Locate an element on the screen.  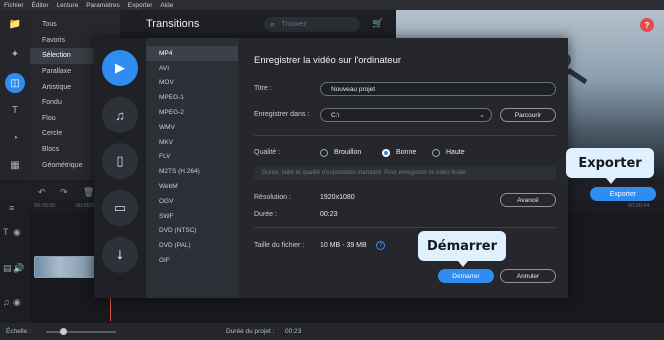
export-type-bar: ▶ ♫ ▯ ▭ ⭣ is located at coordinates (120, 168).